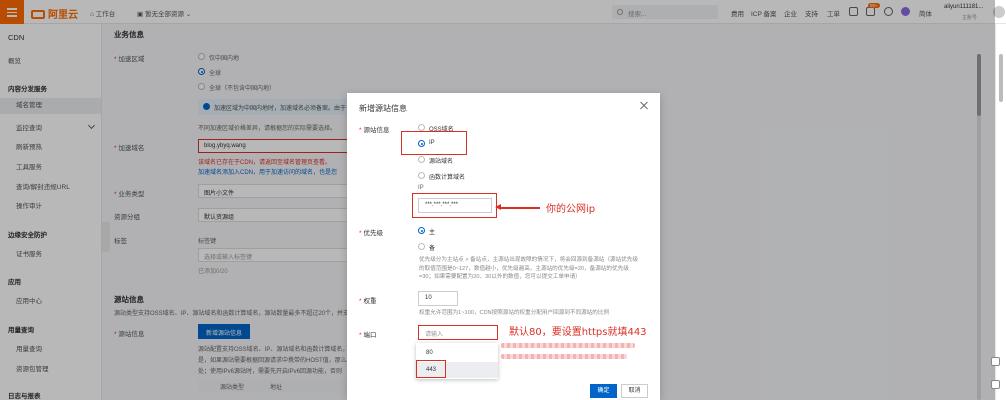 The width and height of the screenshot is (1006, 400). Describe the element at coordinates (421, 230) in the screenshot. I see `radio-primary` at that location.